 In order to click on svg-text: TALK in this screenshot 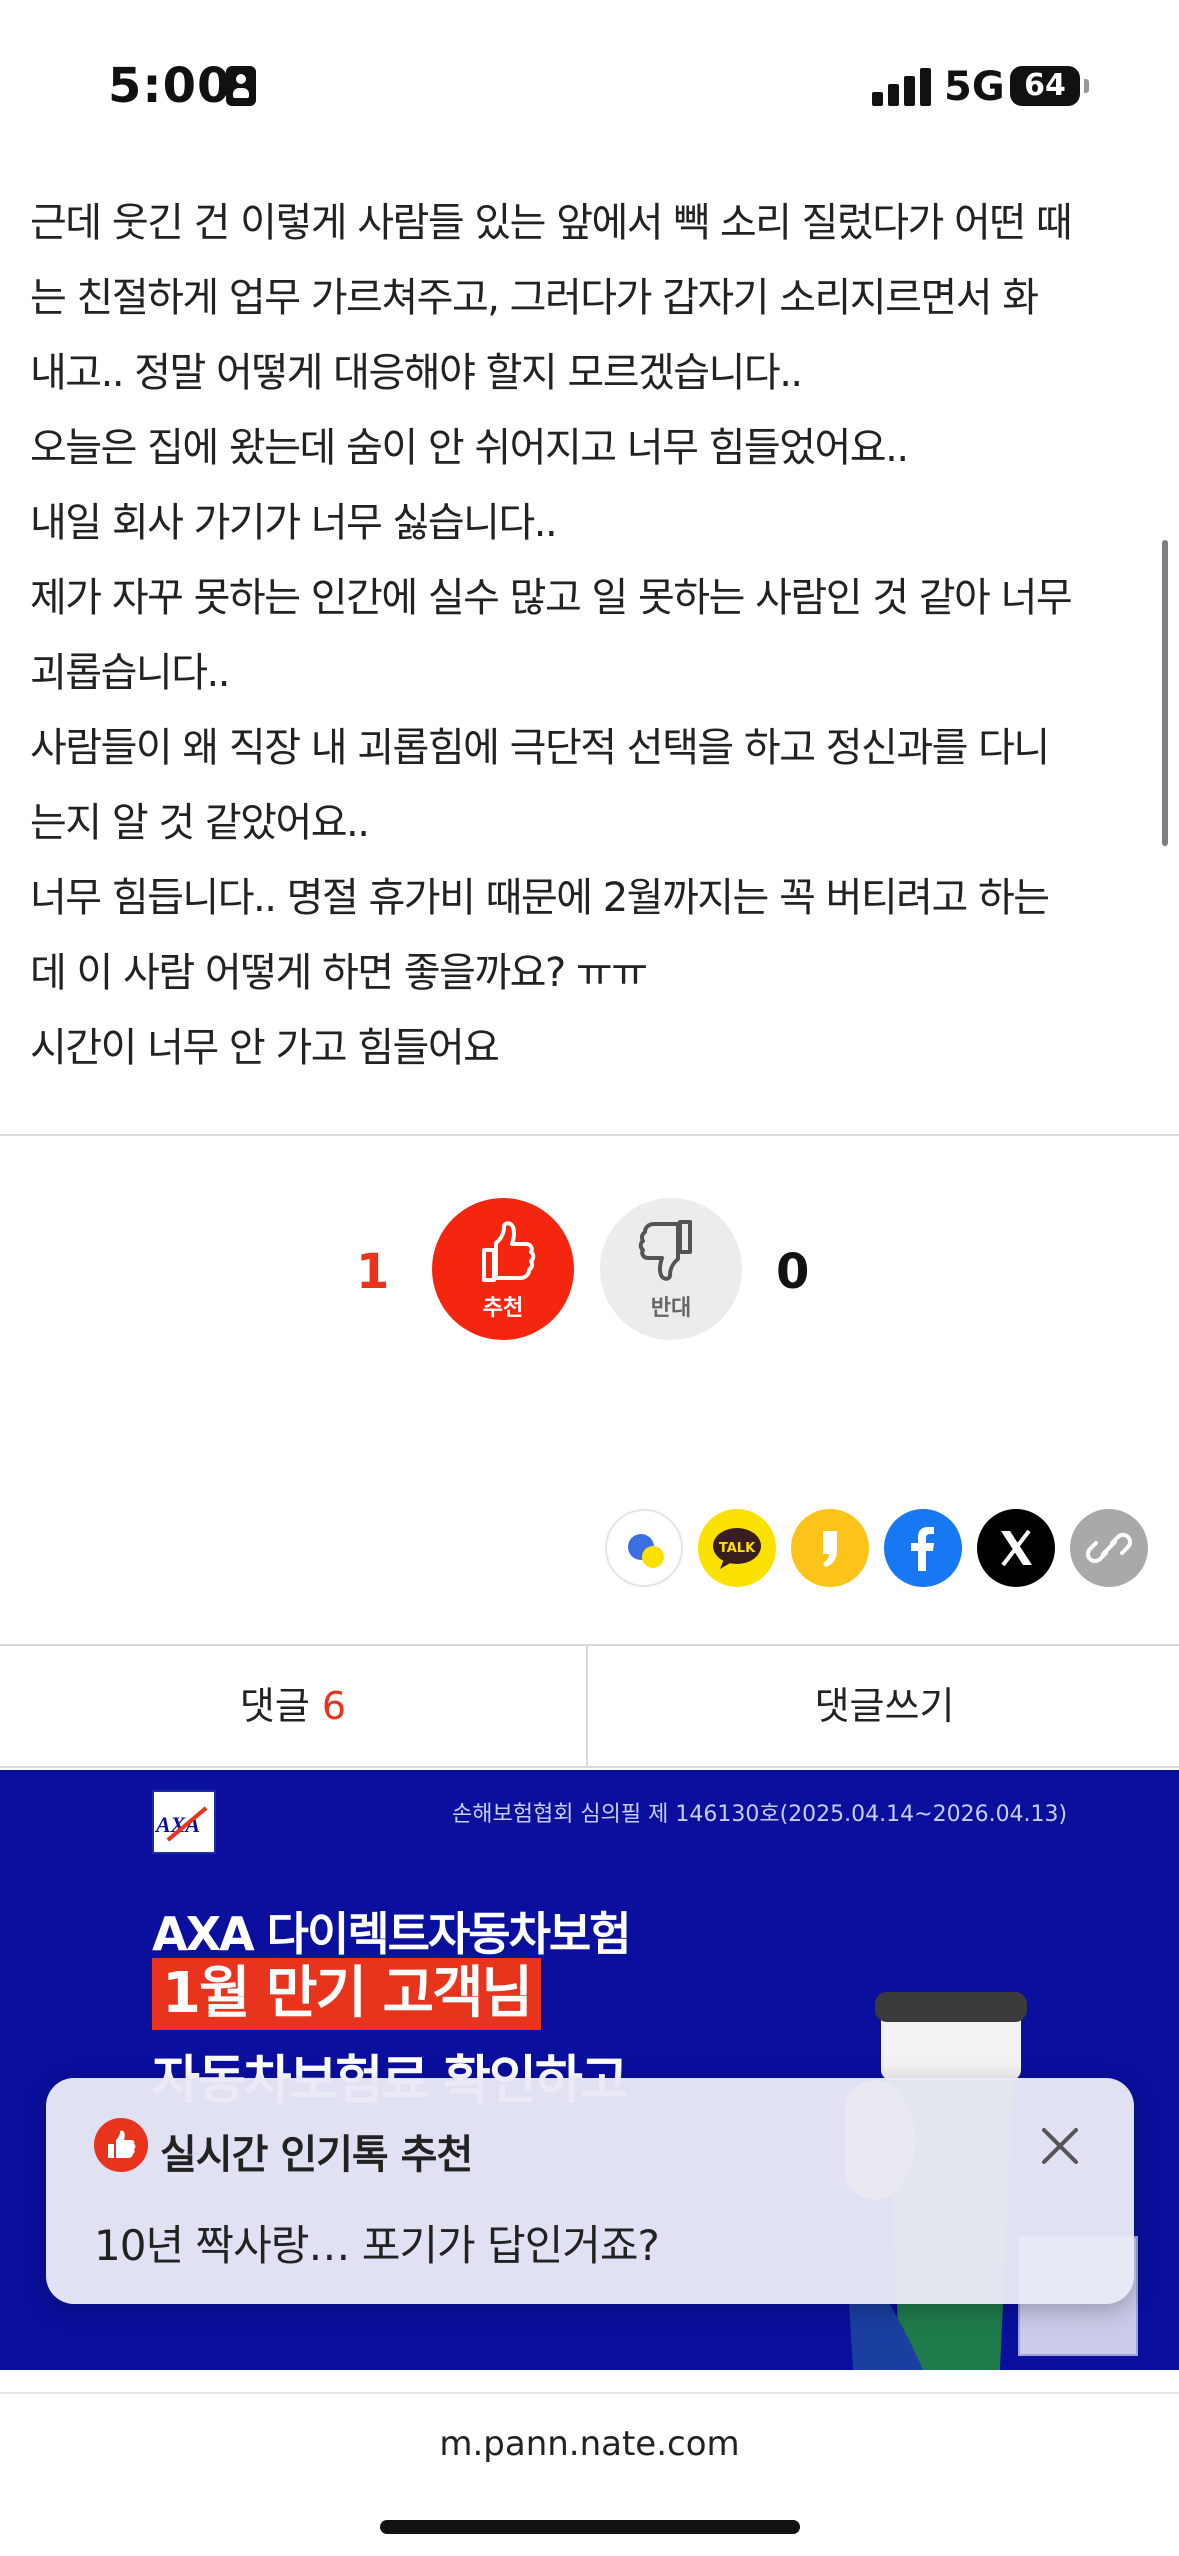, I will do `click(737, 1548)`.